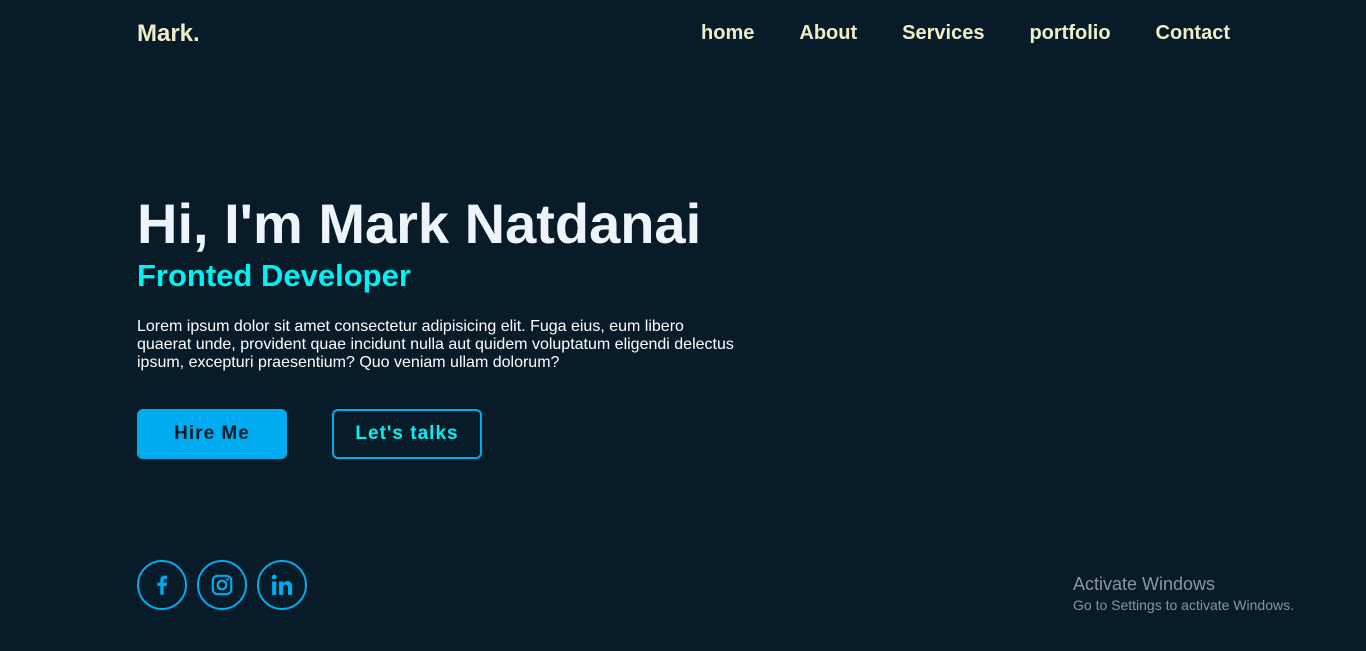 This screenshot has width=1366, height=651. Describe the element at coordinates (1069, 33) in the screenshot. I see `nav-portfolio: portfolio` at that location.